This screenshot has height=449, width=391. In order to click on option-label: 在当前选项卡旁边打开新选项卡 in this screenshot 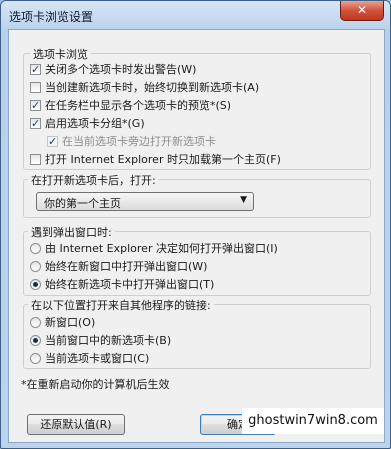, I will do `click(139, 141)`.